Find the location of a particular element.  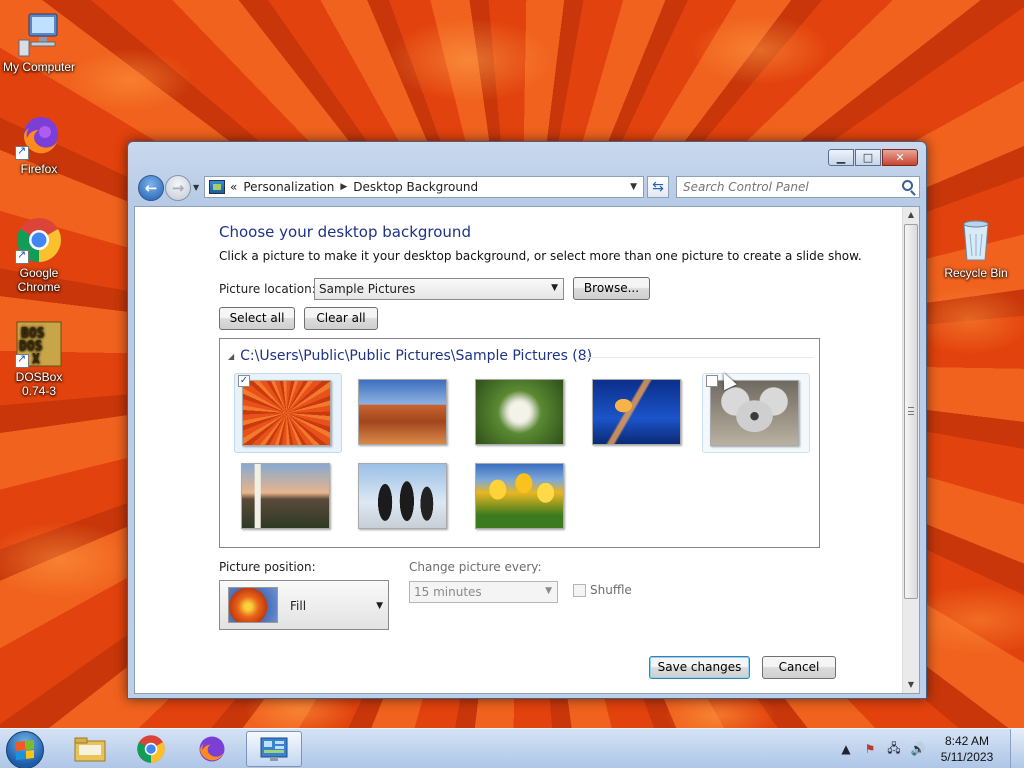

picture-position-label: Picture position: is located at coordinates (267, 567).